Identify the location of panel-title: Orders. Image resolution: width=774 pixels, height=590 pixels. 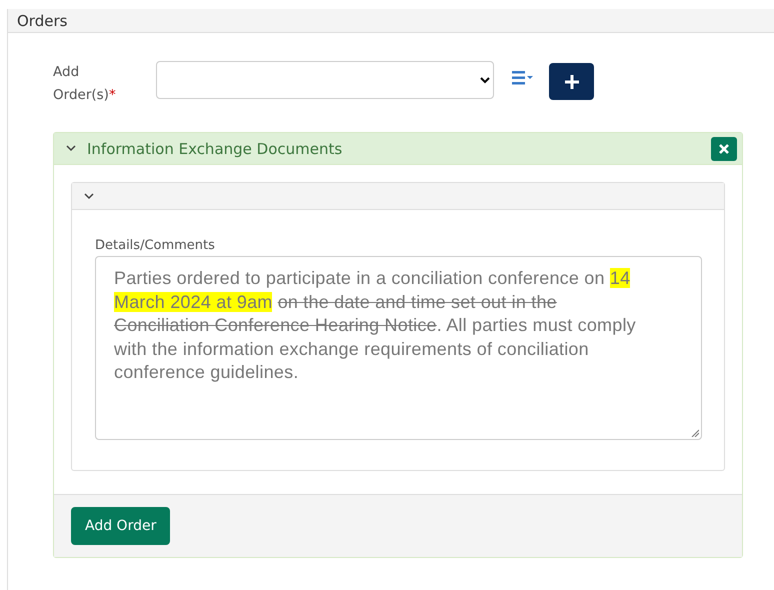
(42, 21).